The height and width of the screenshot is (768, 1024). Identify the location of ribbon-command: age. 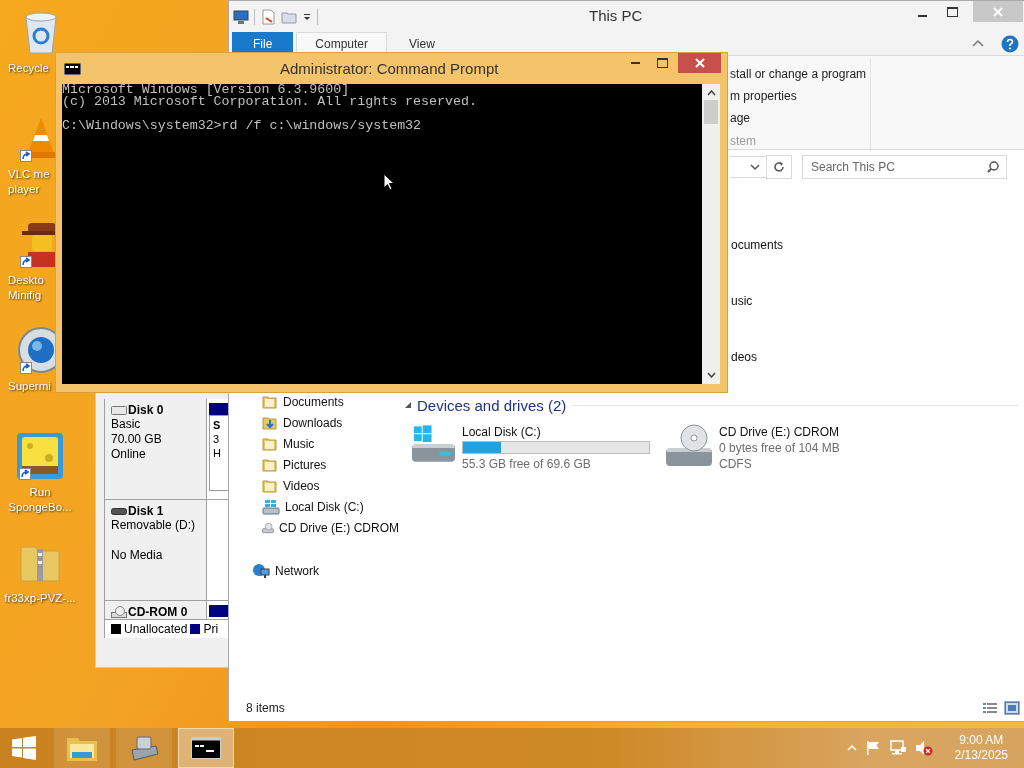
(800, 118).